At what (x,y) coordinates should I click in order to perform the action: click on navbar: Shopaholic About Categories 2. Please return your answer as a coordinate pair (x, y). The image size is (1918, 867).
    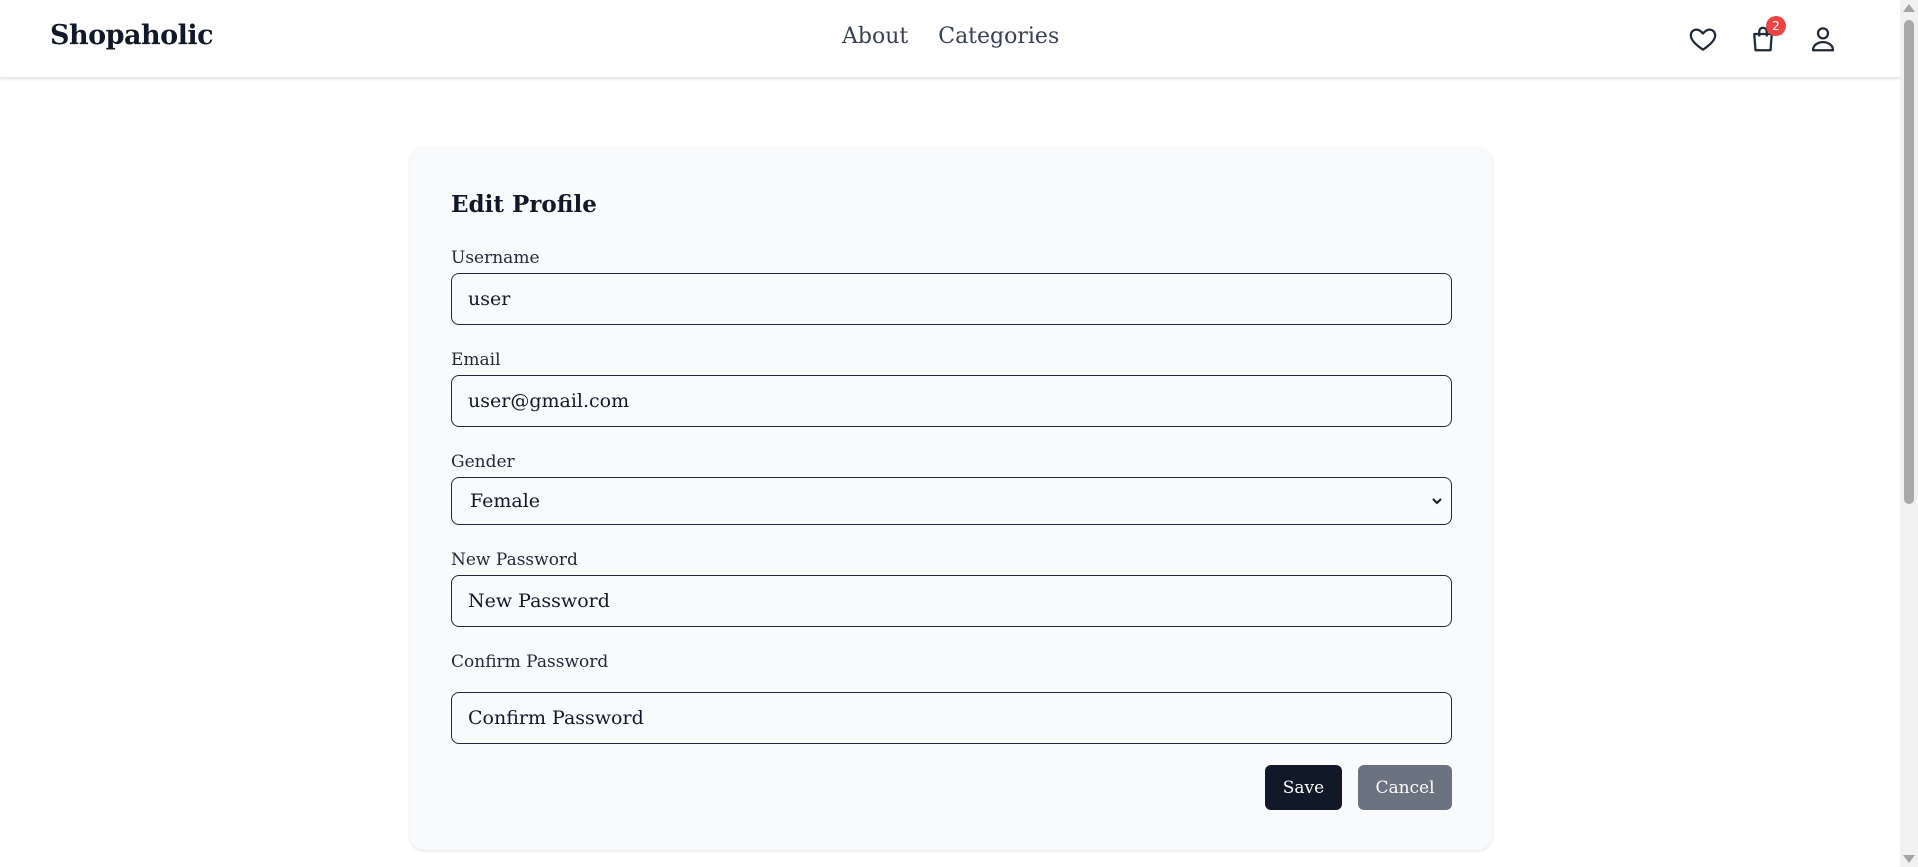
    Looking at the image, I should click on (950, 39).